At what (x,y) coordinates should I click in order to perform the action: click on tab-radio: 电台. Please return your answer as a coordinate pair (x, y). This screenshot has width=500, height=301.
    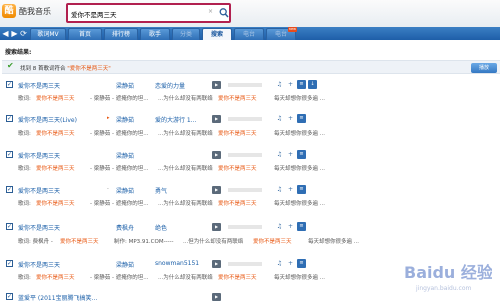
    Looking at the image, I should click on (249, 34).